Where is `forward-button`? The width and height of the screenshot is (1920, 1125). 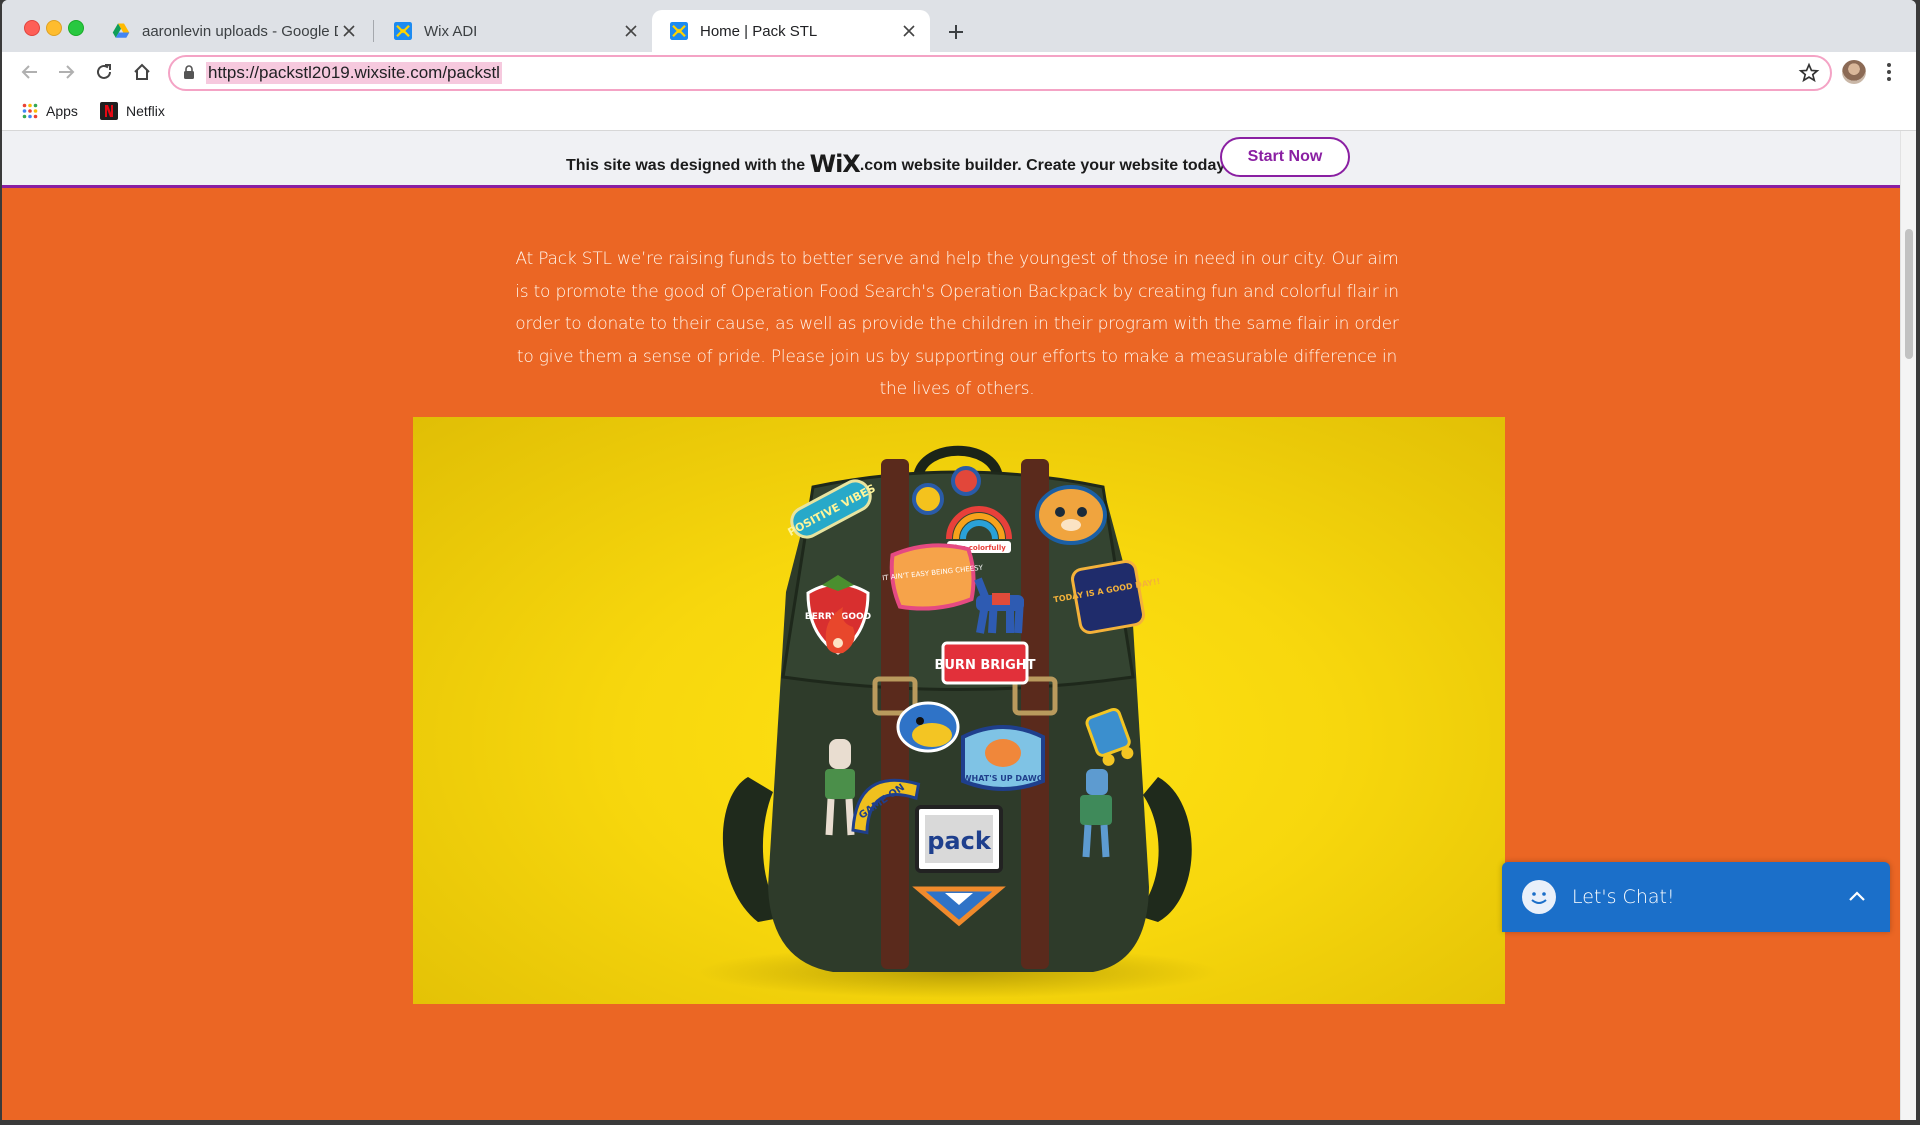 forward-button is located at coordinates (66, 72).